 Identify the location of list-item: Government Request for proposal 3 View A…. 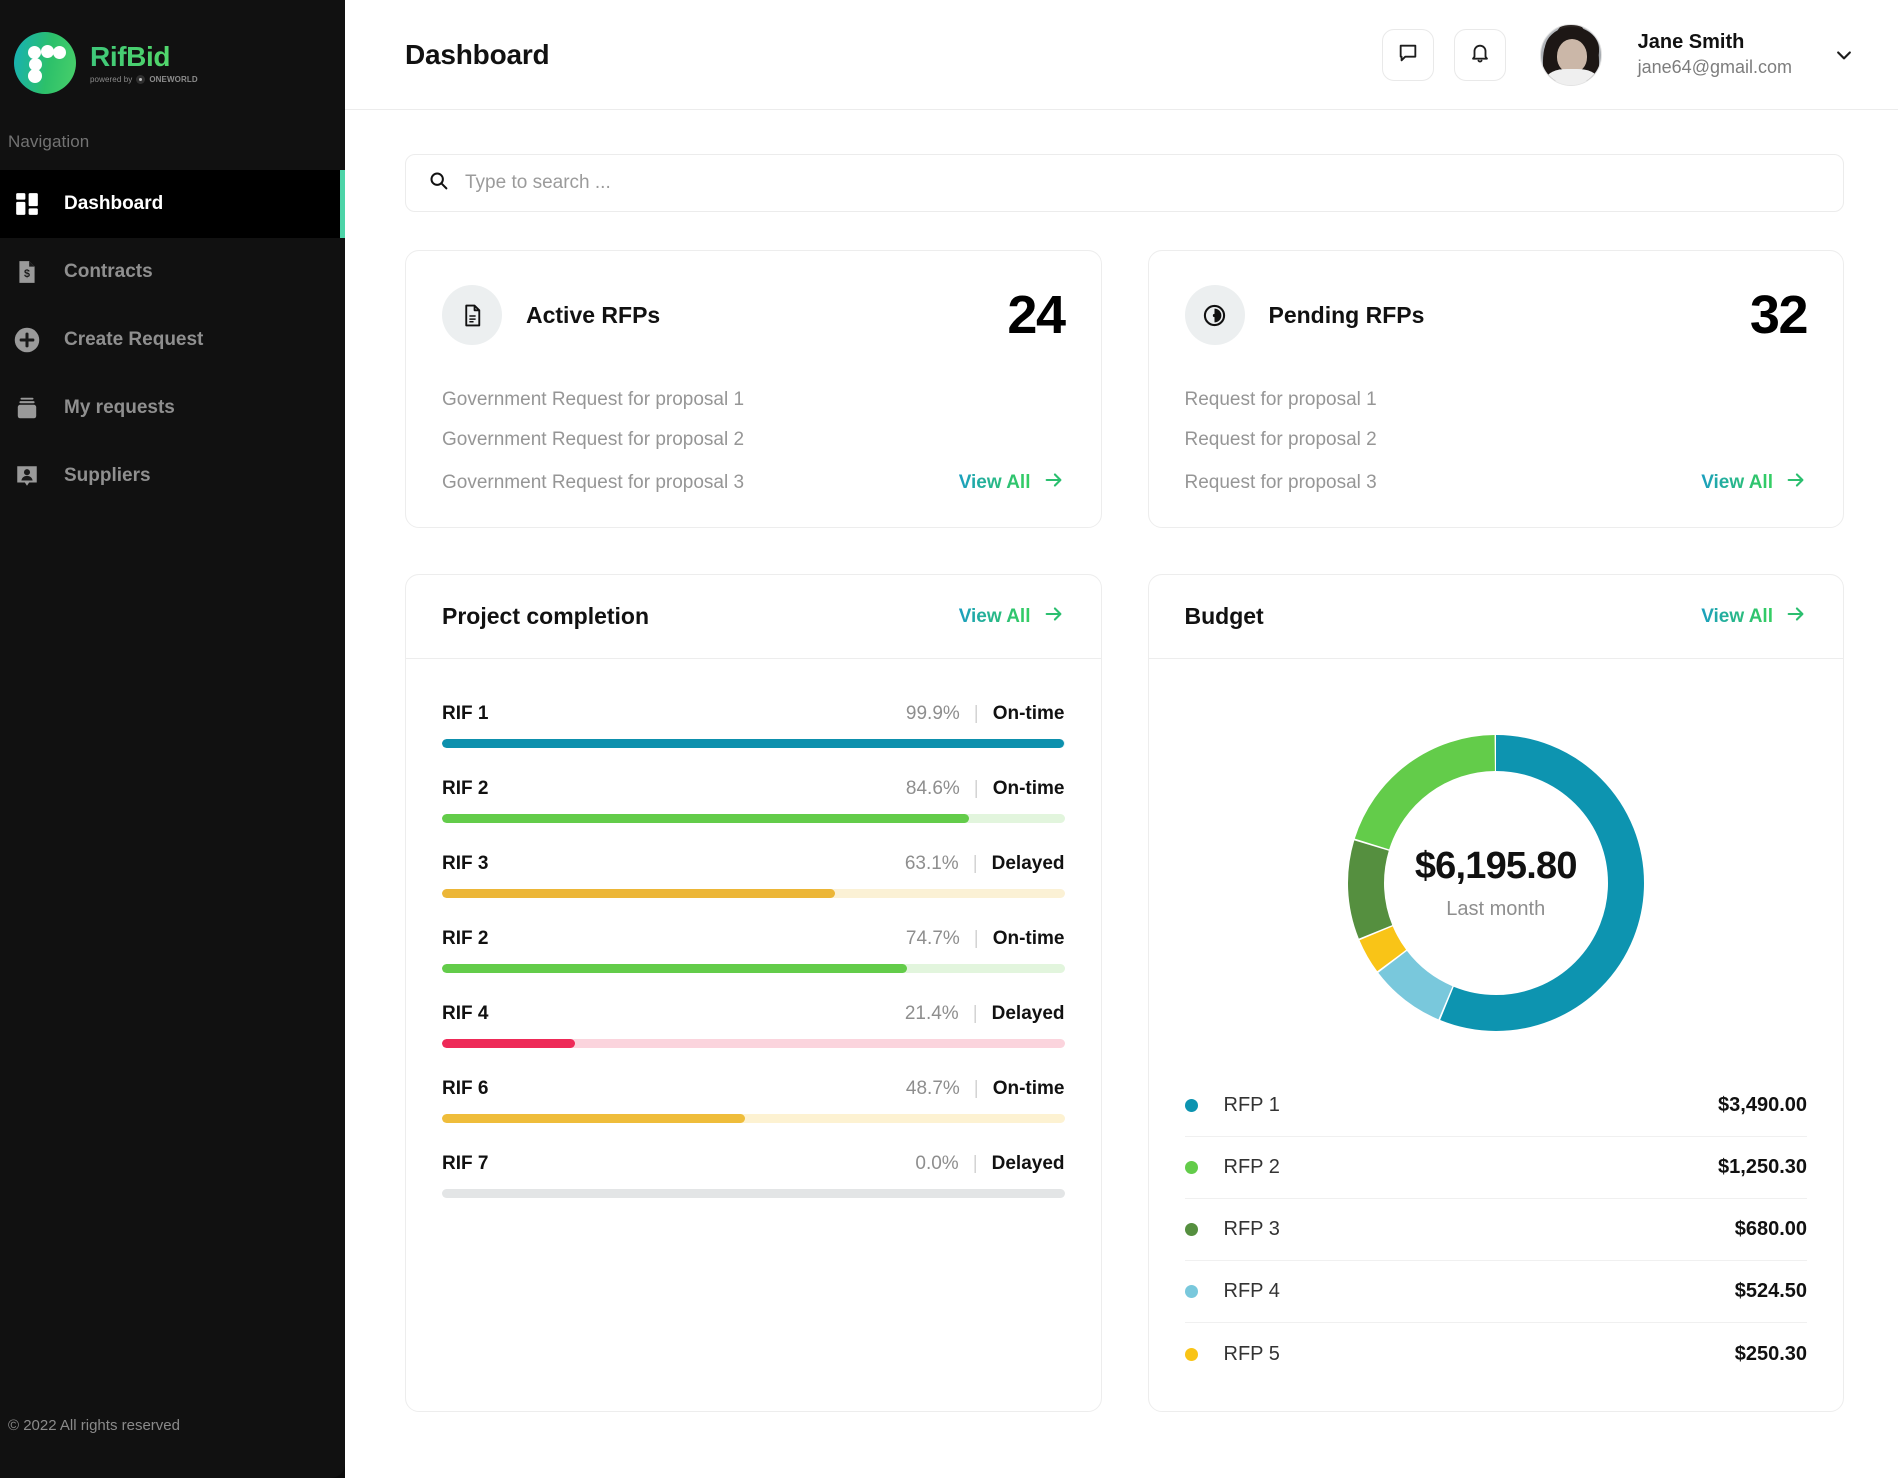
(753, 483).